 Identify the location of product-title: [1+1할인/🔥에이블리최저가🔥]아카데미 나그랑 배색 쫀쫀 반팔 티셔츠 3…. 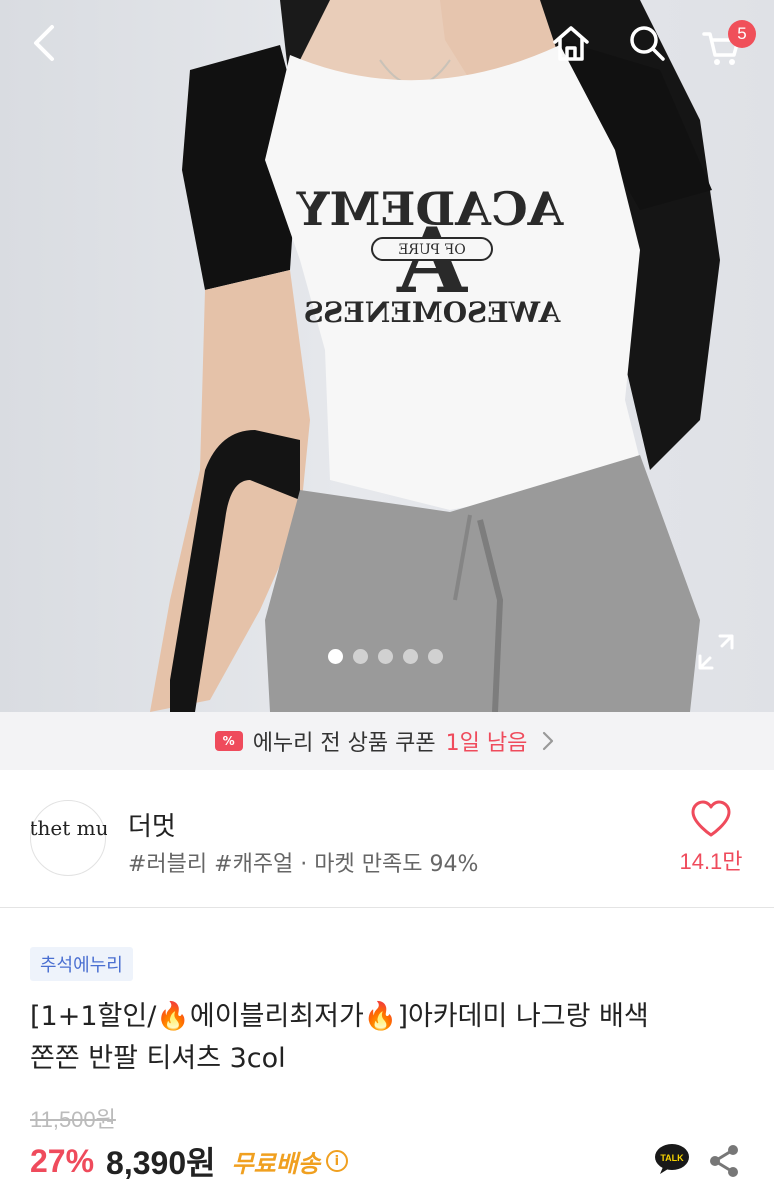
(390, 1038).